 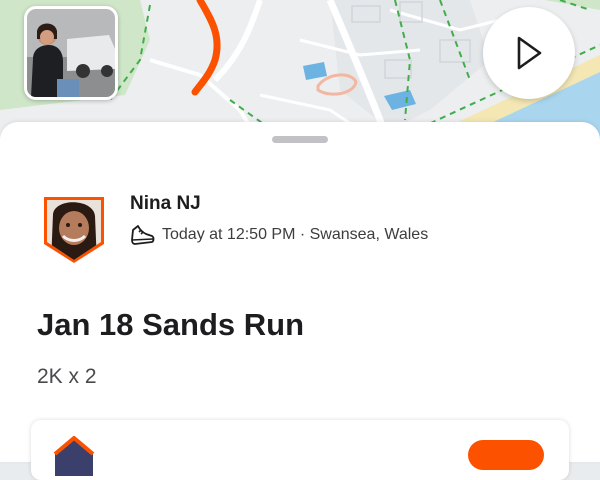 What do you see at coordinates (171, 324) in the screenshot?
I see `activity-title: Jan 18 Sands Run` at bounding box center [171, 324].